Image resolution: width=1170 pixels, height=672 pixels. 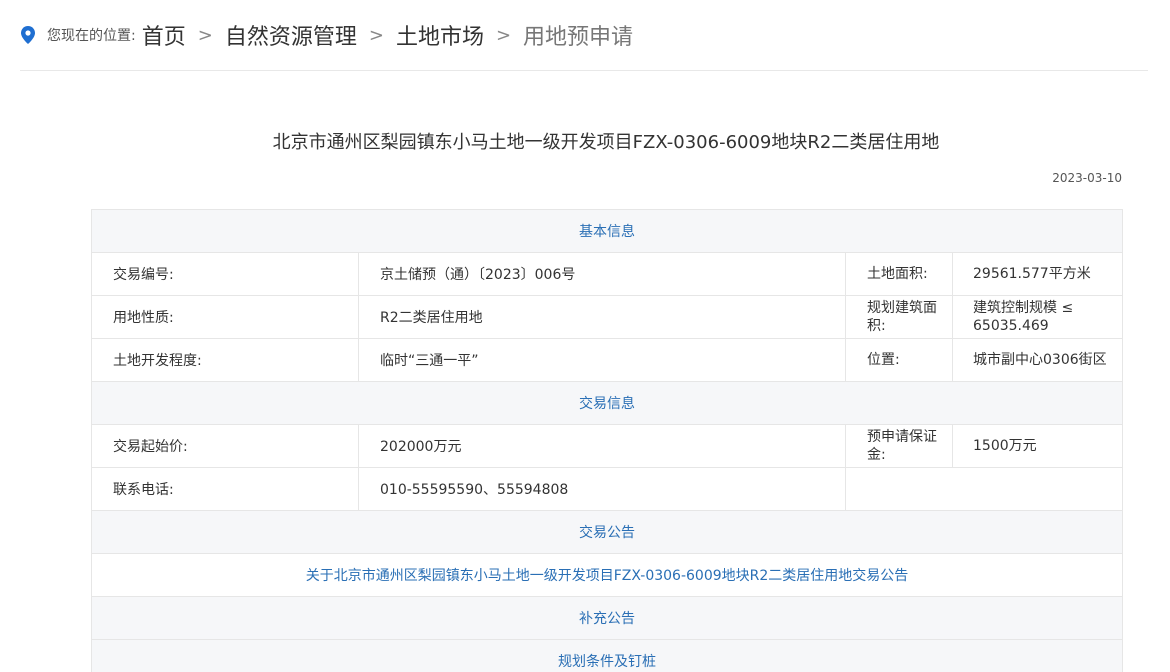 I want to click on dev-level-label: 土地开发程度:, so click(x=225, y=360).